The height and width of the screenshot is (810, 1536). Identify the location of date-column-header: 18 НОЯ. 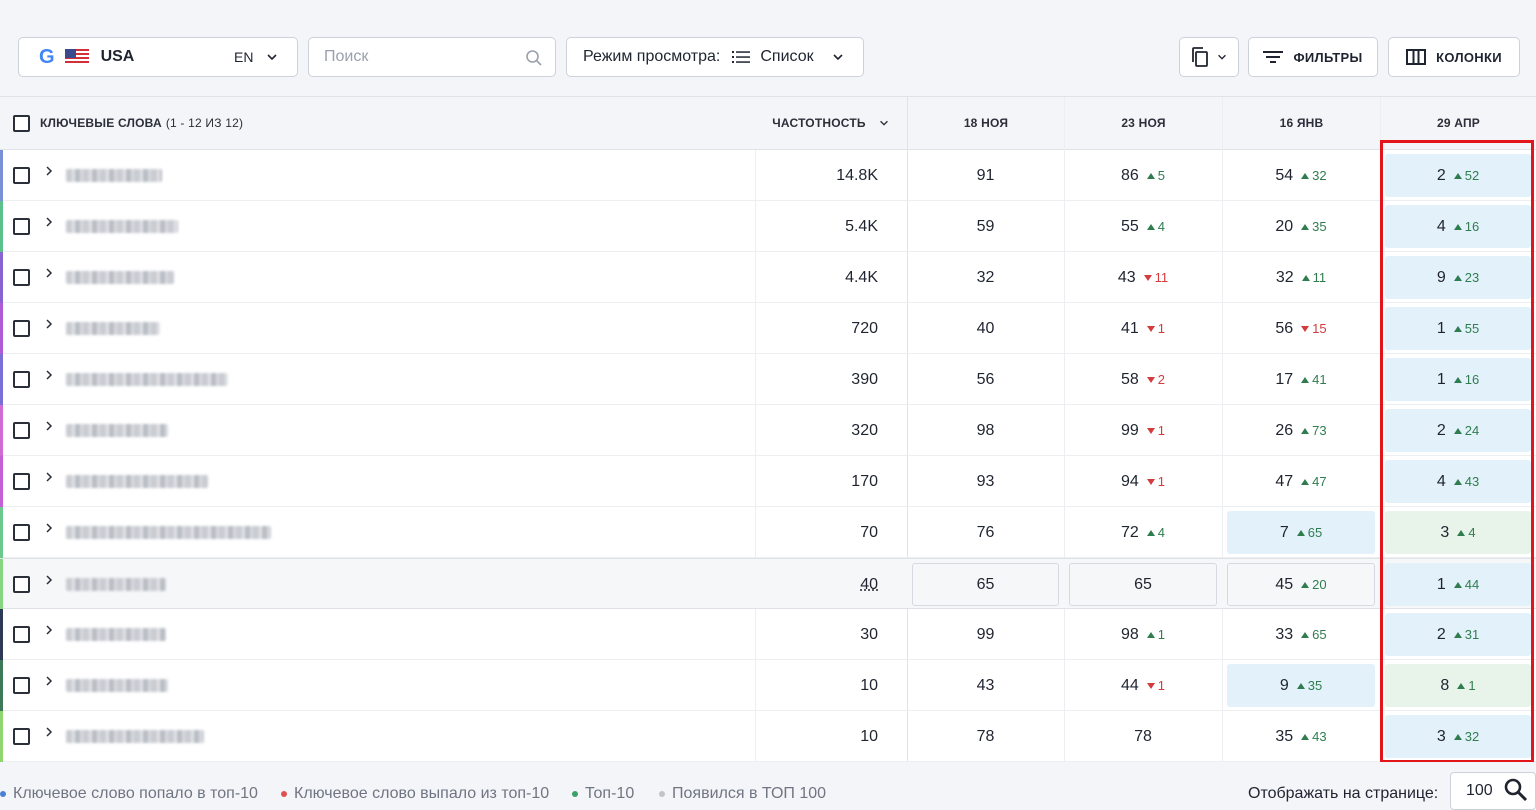
(985, 123).